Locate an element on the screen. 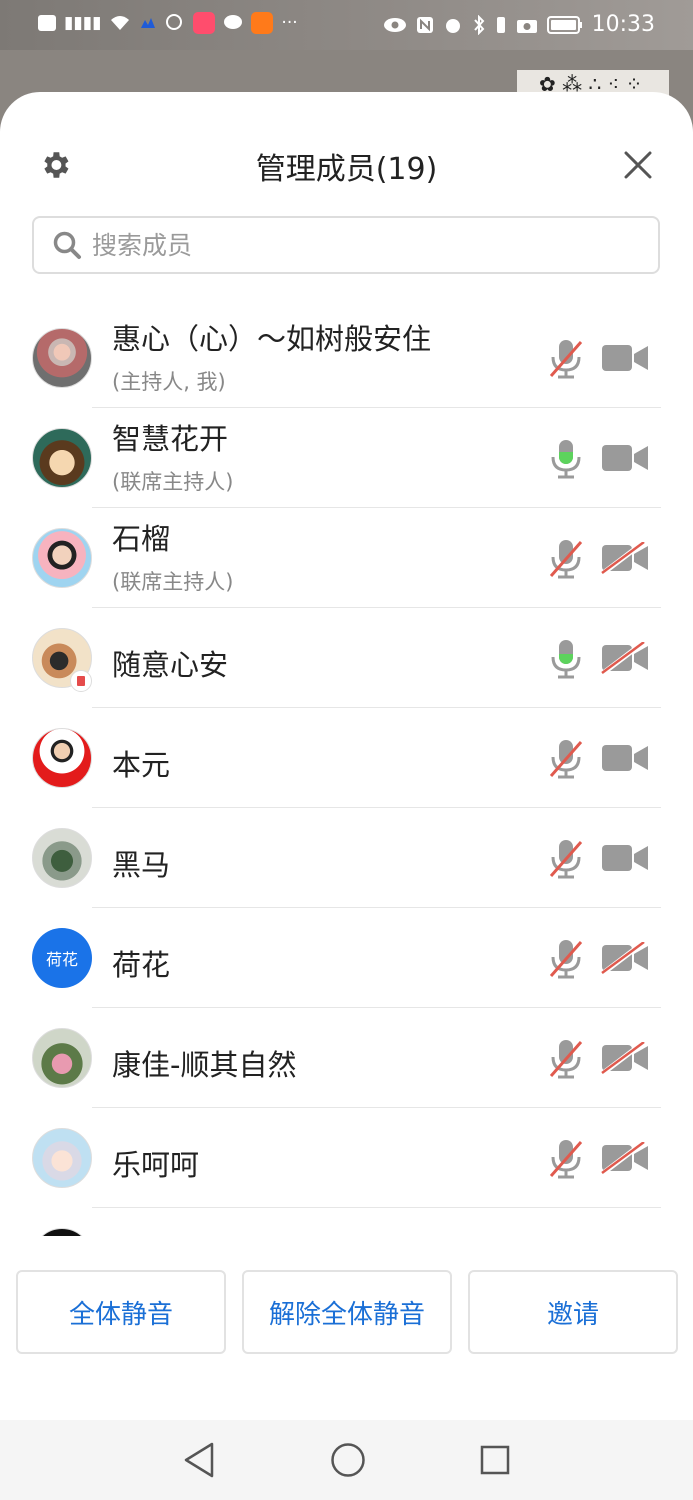 Image resolution: width=693 pixels, height=1500 pixels. alarm-icon is located at coordinates (452, 25).